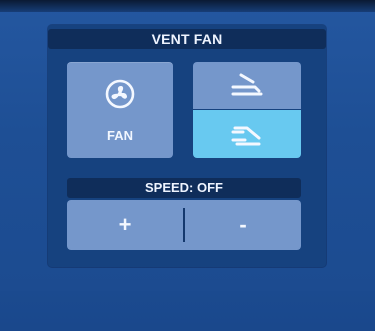  What do you see at coordinates (187, 39) in the screenshot?
I see `panel-title: VENT FAN` at bounding box center [187, 39].